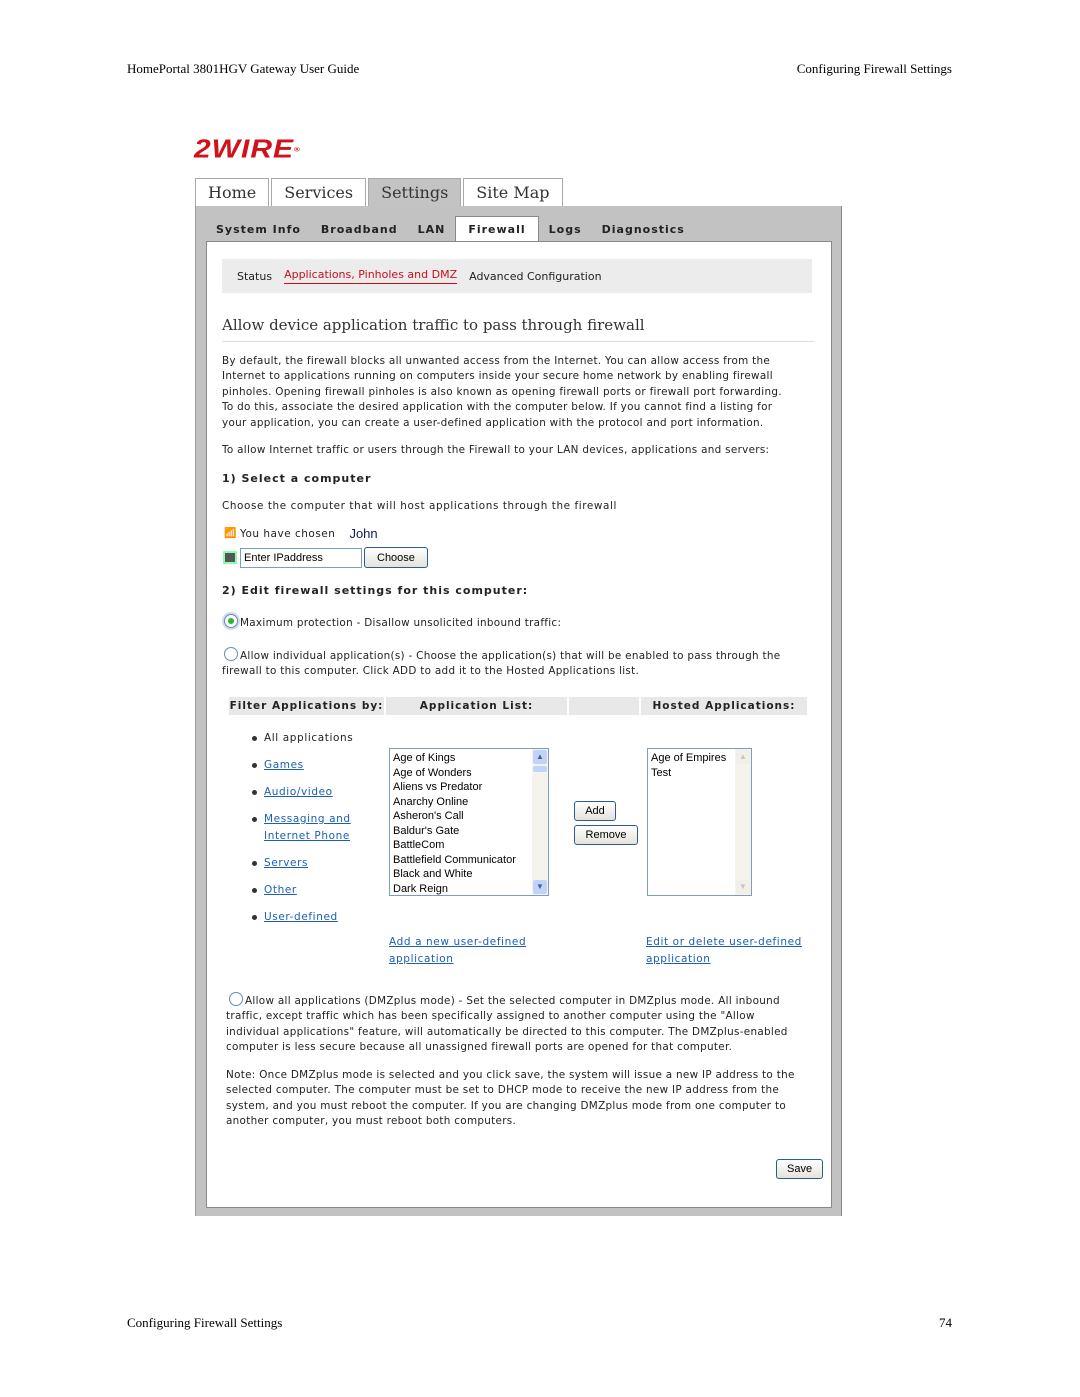 This screenshot has width=1080, height=1397. Describe the element at coordinates (800, 1169) in the screenshot. I see `save-button: Save` at that location.